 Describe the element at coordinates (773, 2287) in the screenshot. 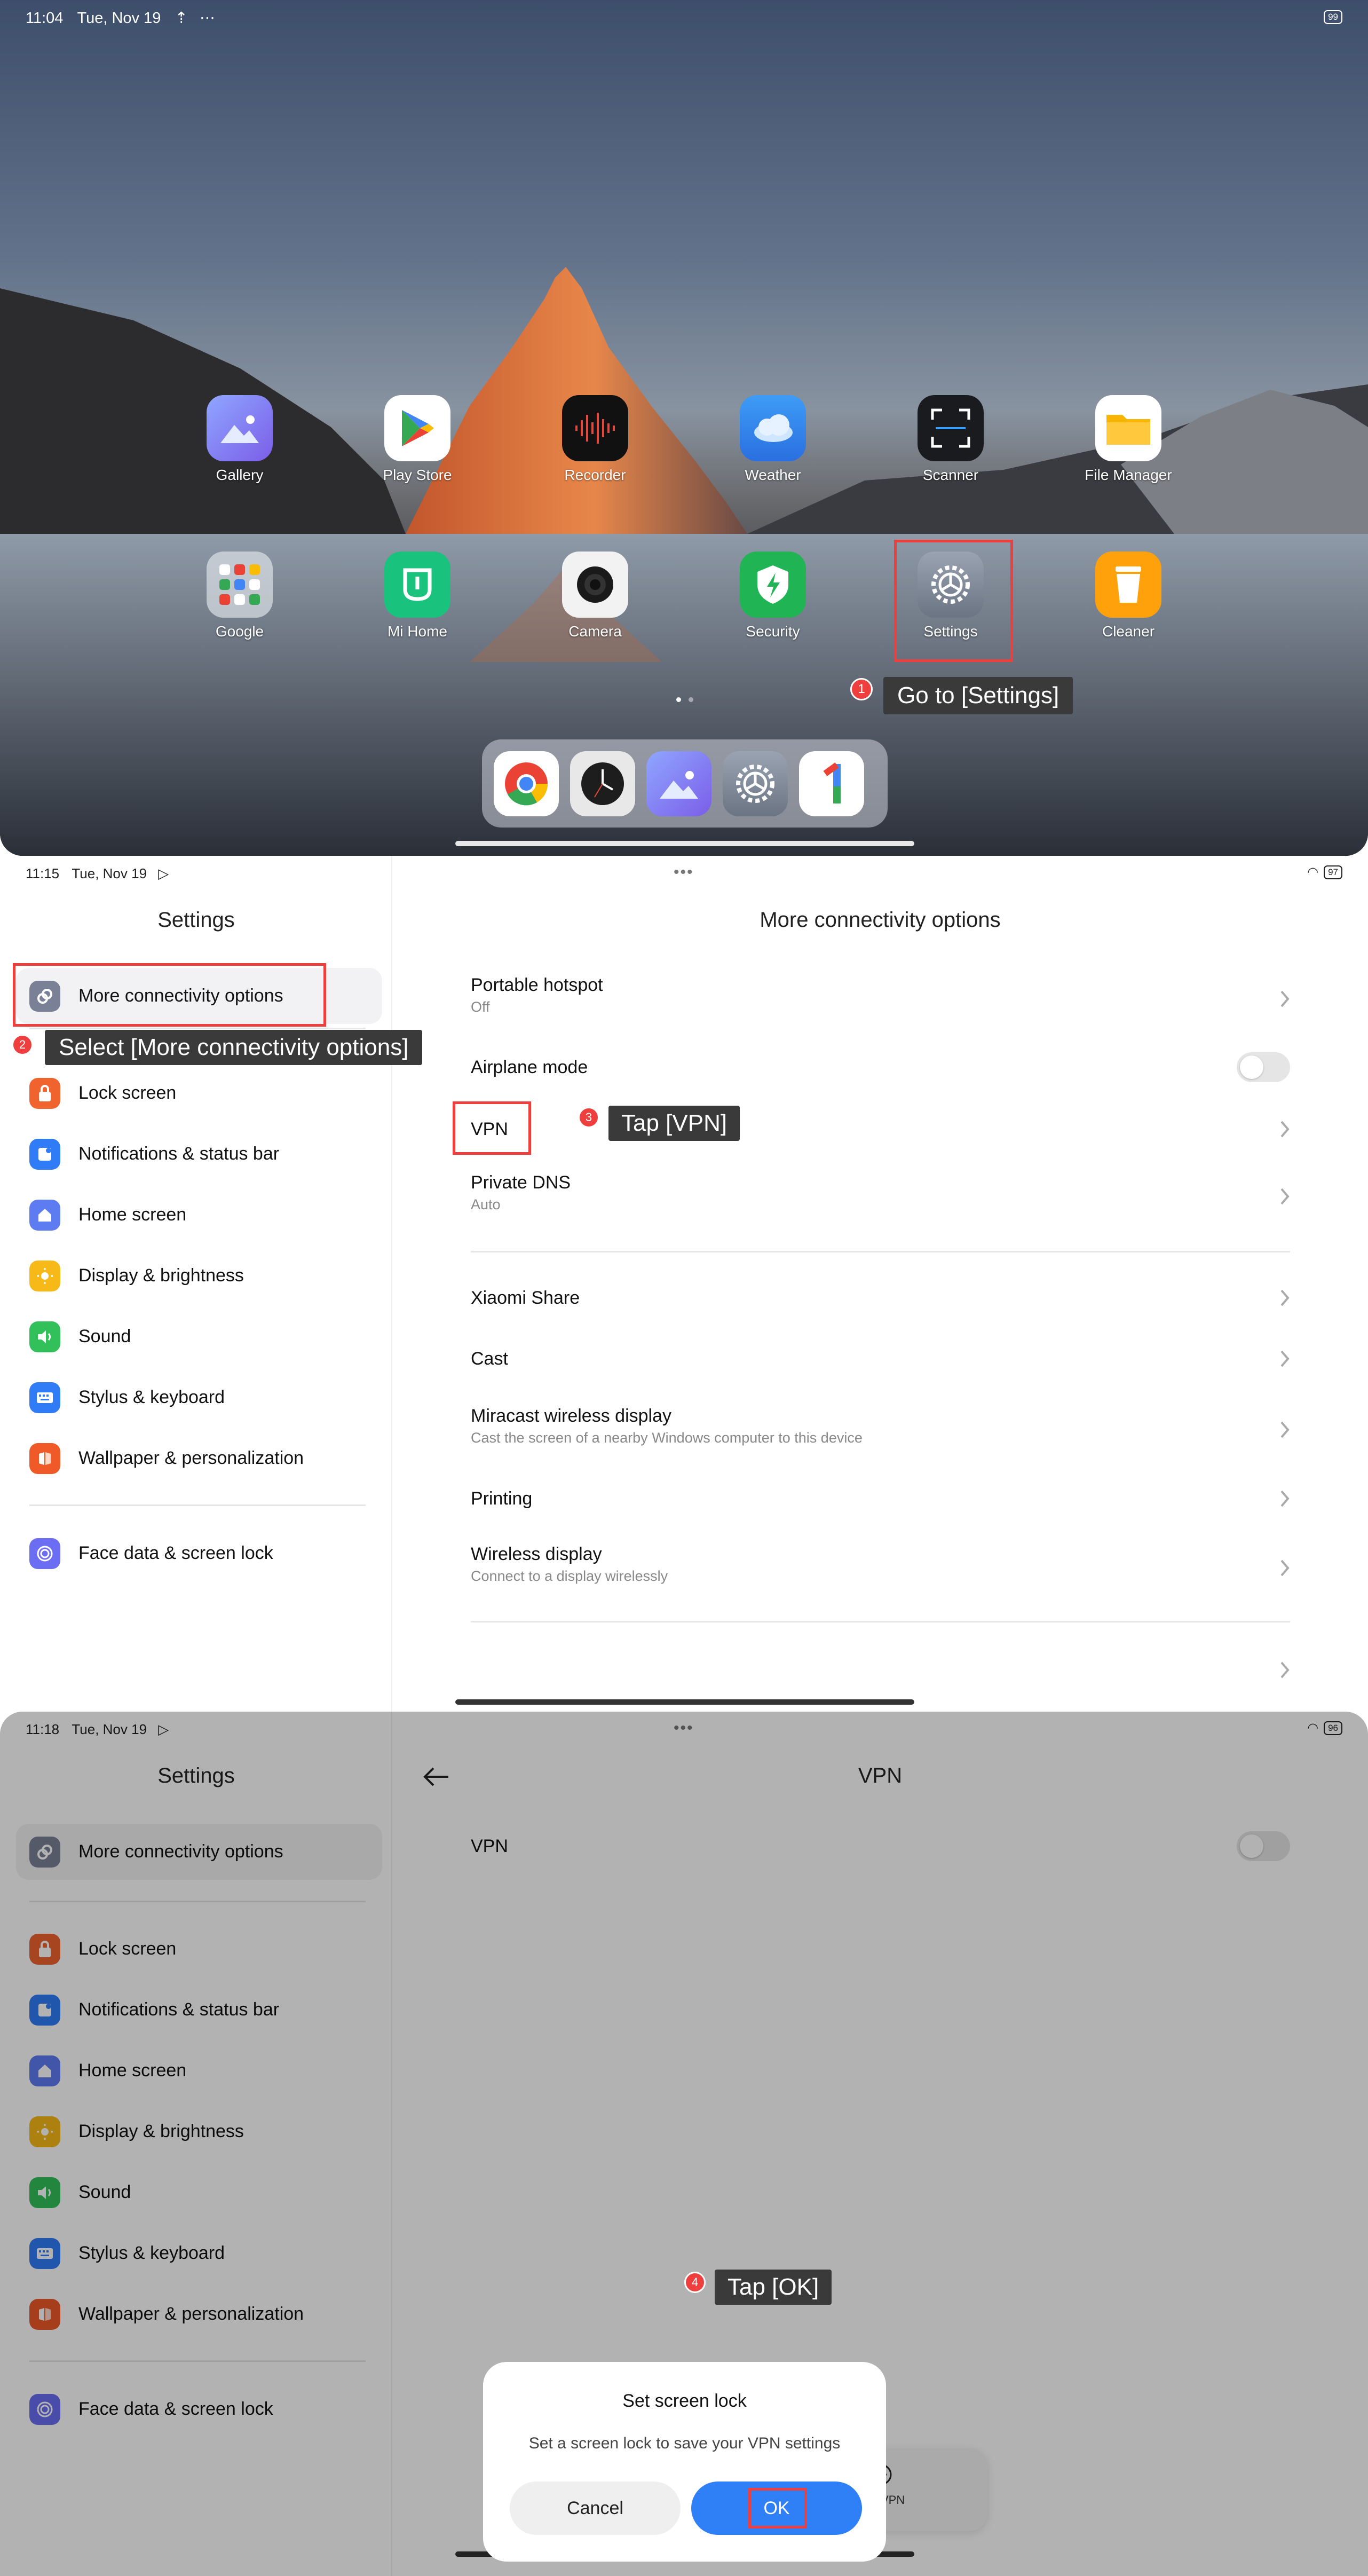

I see `step-callout: Tap [OK]` at that location.